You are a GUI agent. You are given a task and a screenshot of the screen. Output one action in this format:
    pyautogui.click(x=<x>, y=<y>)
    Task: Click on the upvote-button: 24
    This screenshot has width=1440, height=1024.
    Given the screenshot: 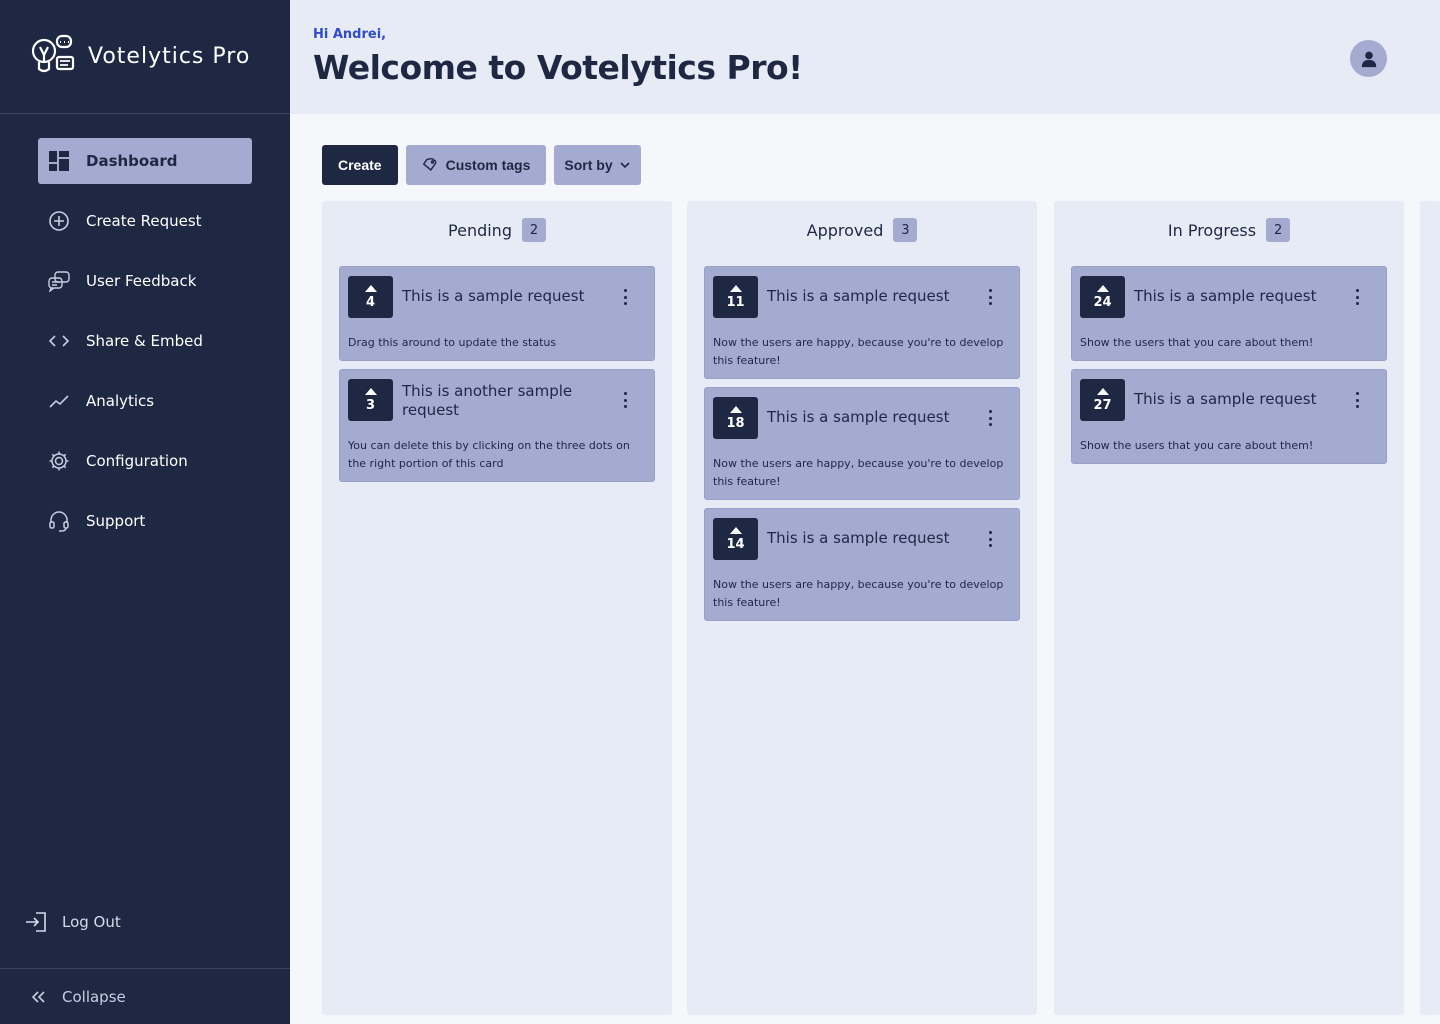 What is the action you would take?
    pyautogui.click(x=1102, y=297)
    